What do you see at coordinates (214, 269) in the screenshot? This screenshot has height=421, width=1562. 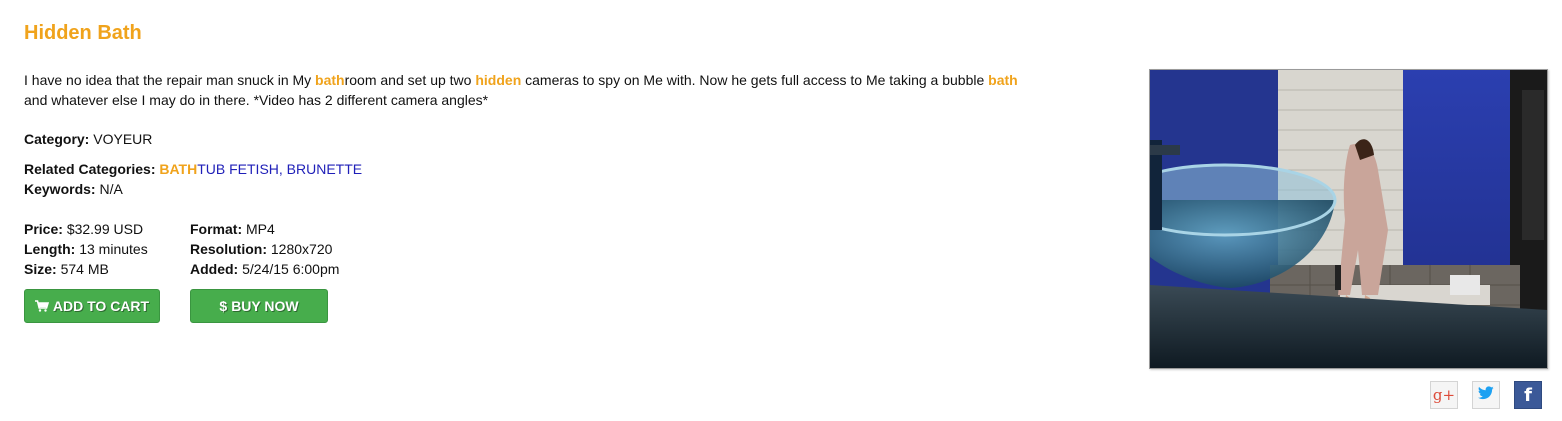 I see `added-label: Added:` at bounding box center [214, 269].